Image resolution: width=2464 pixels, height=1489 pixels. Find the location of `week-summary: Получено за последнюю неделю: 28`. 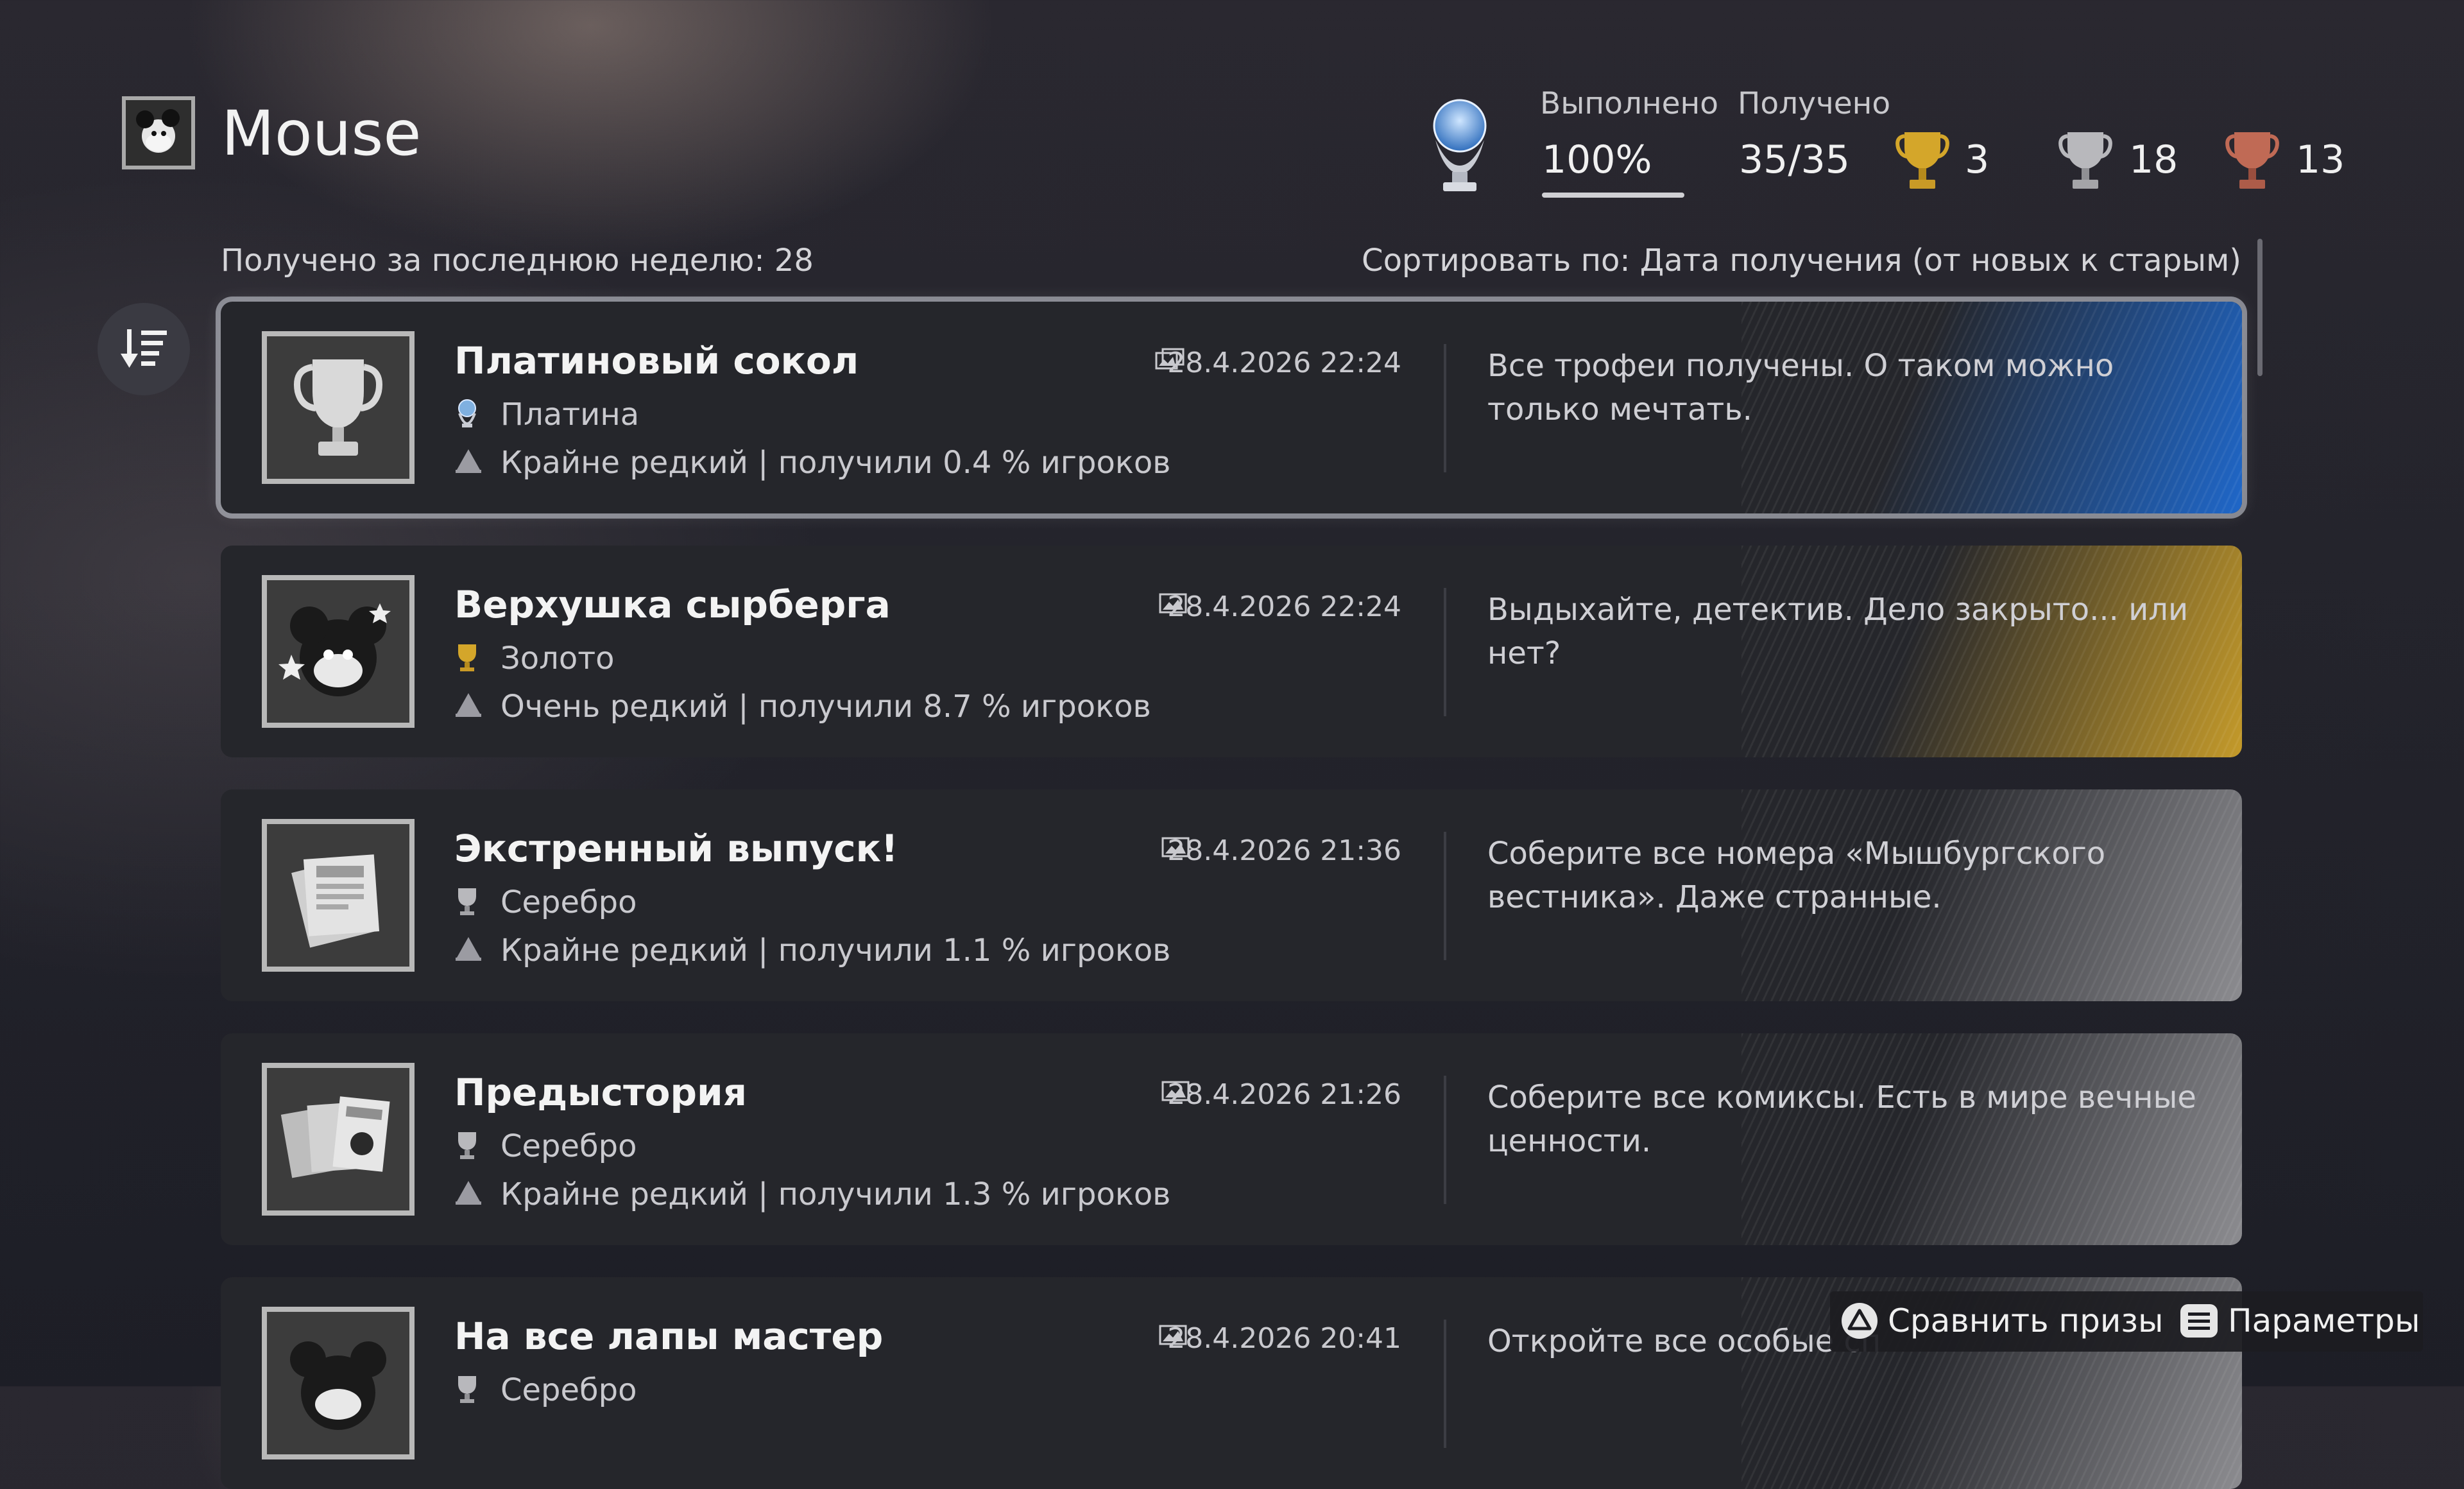

week-summary: Получено за последнюю неделю: 28 is located at coordinates (517, 261).